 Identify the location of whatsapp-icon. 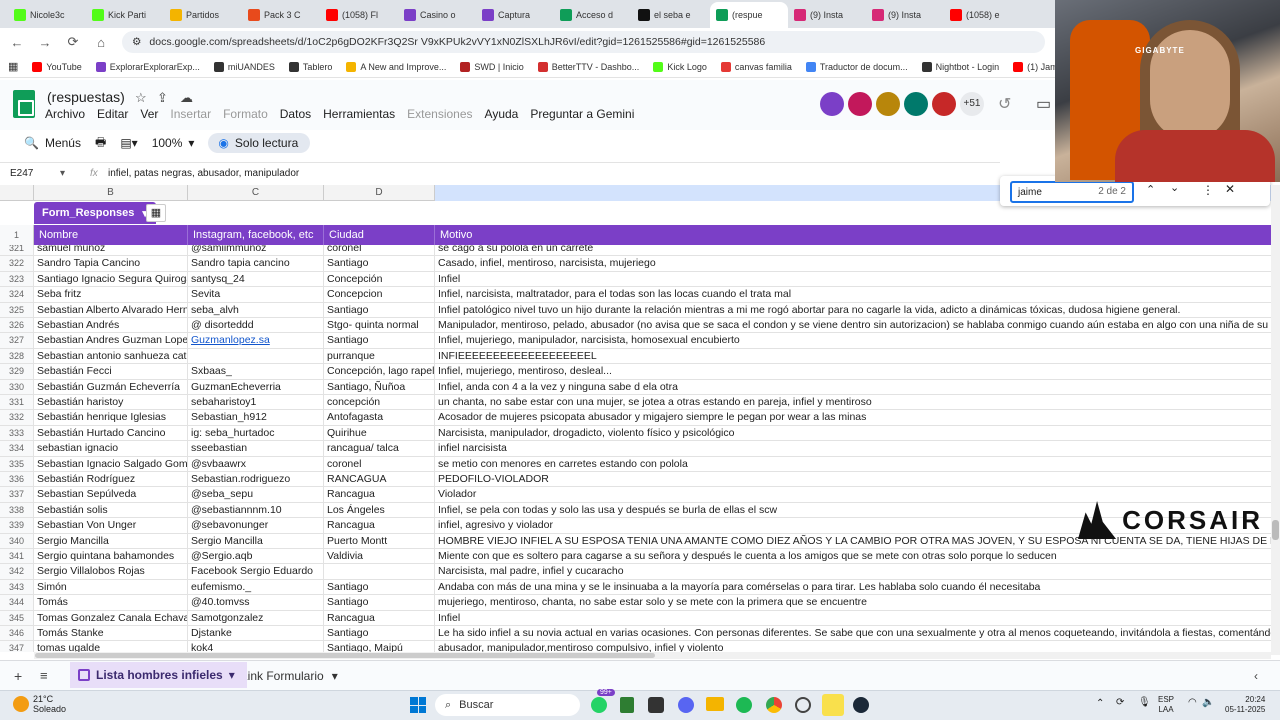
(599, 705).